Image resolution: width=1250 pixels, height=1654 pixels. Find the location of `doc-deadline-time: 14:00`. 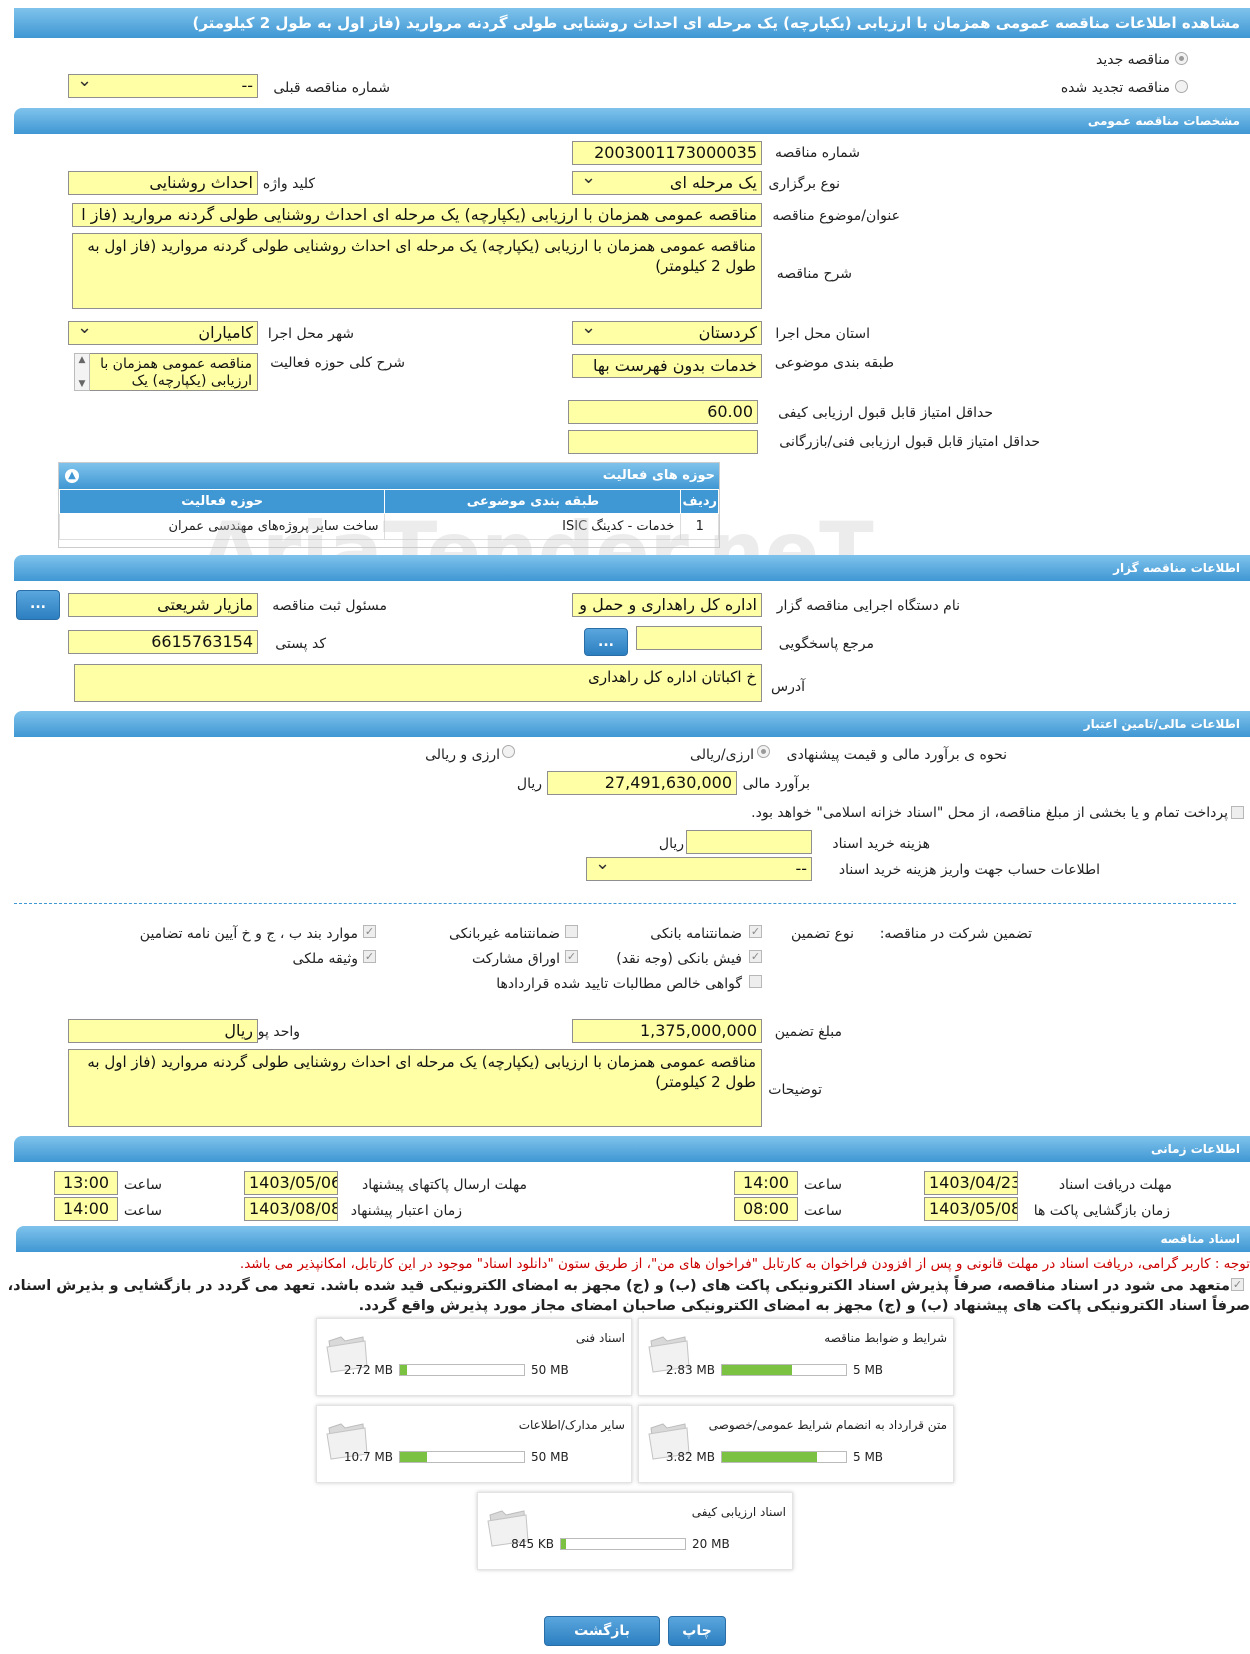

doc-deadline-time: 14:00 is located at coordinates (766, 1183).